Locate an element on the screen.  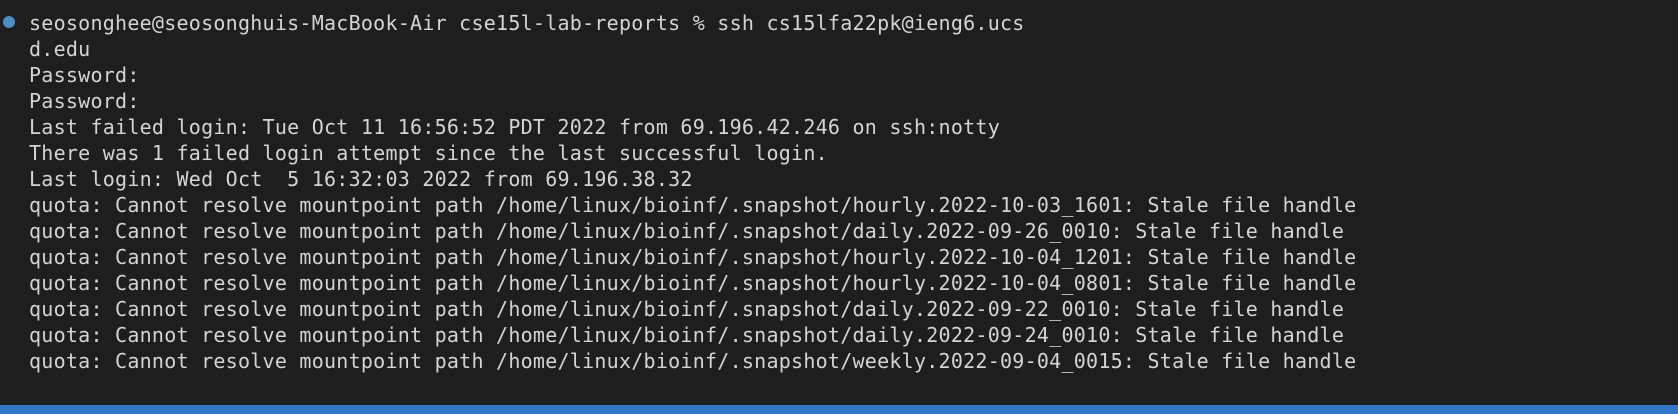
command-decorator-icon is located at coordinates (9, 22).